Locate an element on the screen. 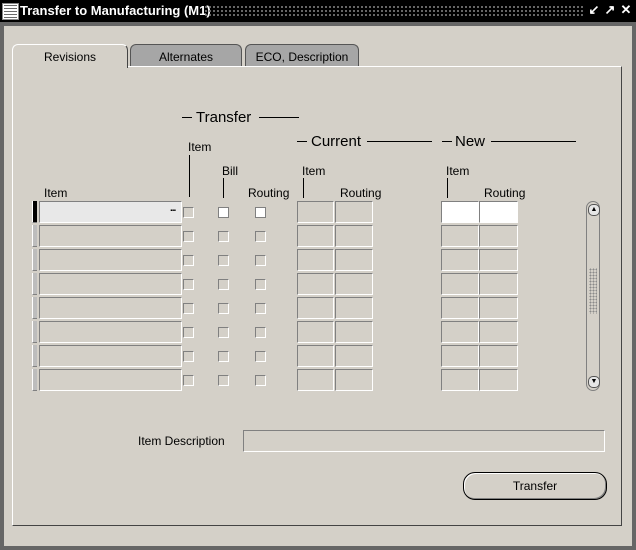  tab-revisions: Revisions is located at coordinates (70, 56).